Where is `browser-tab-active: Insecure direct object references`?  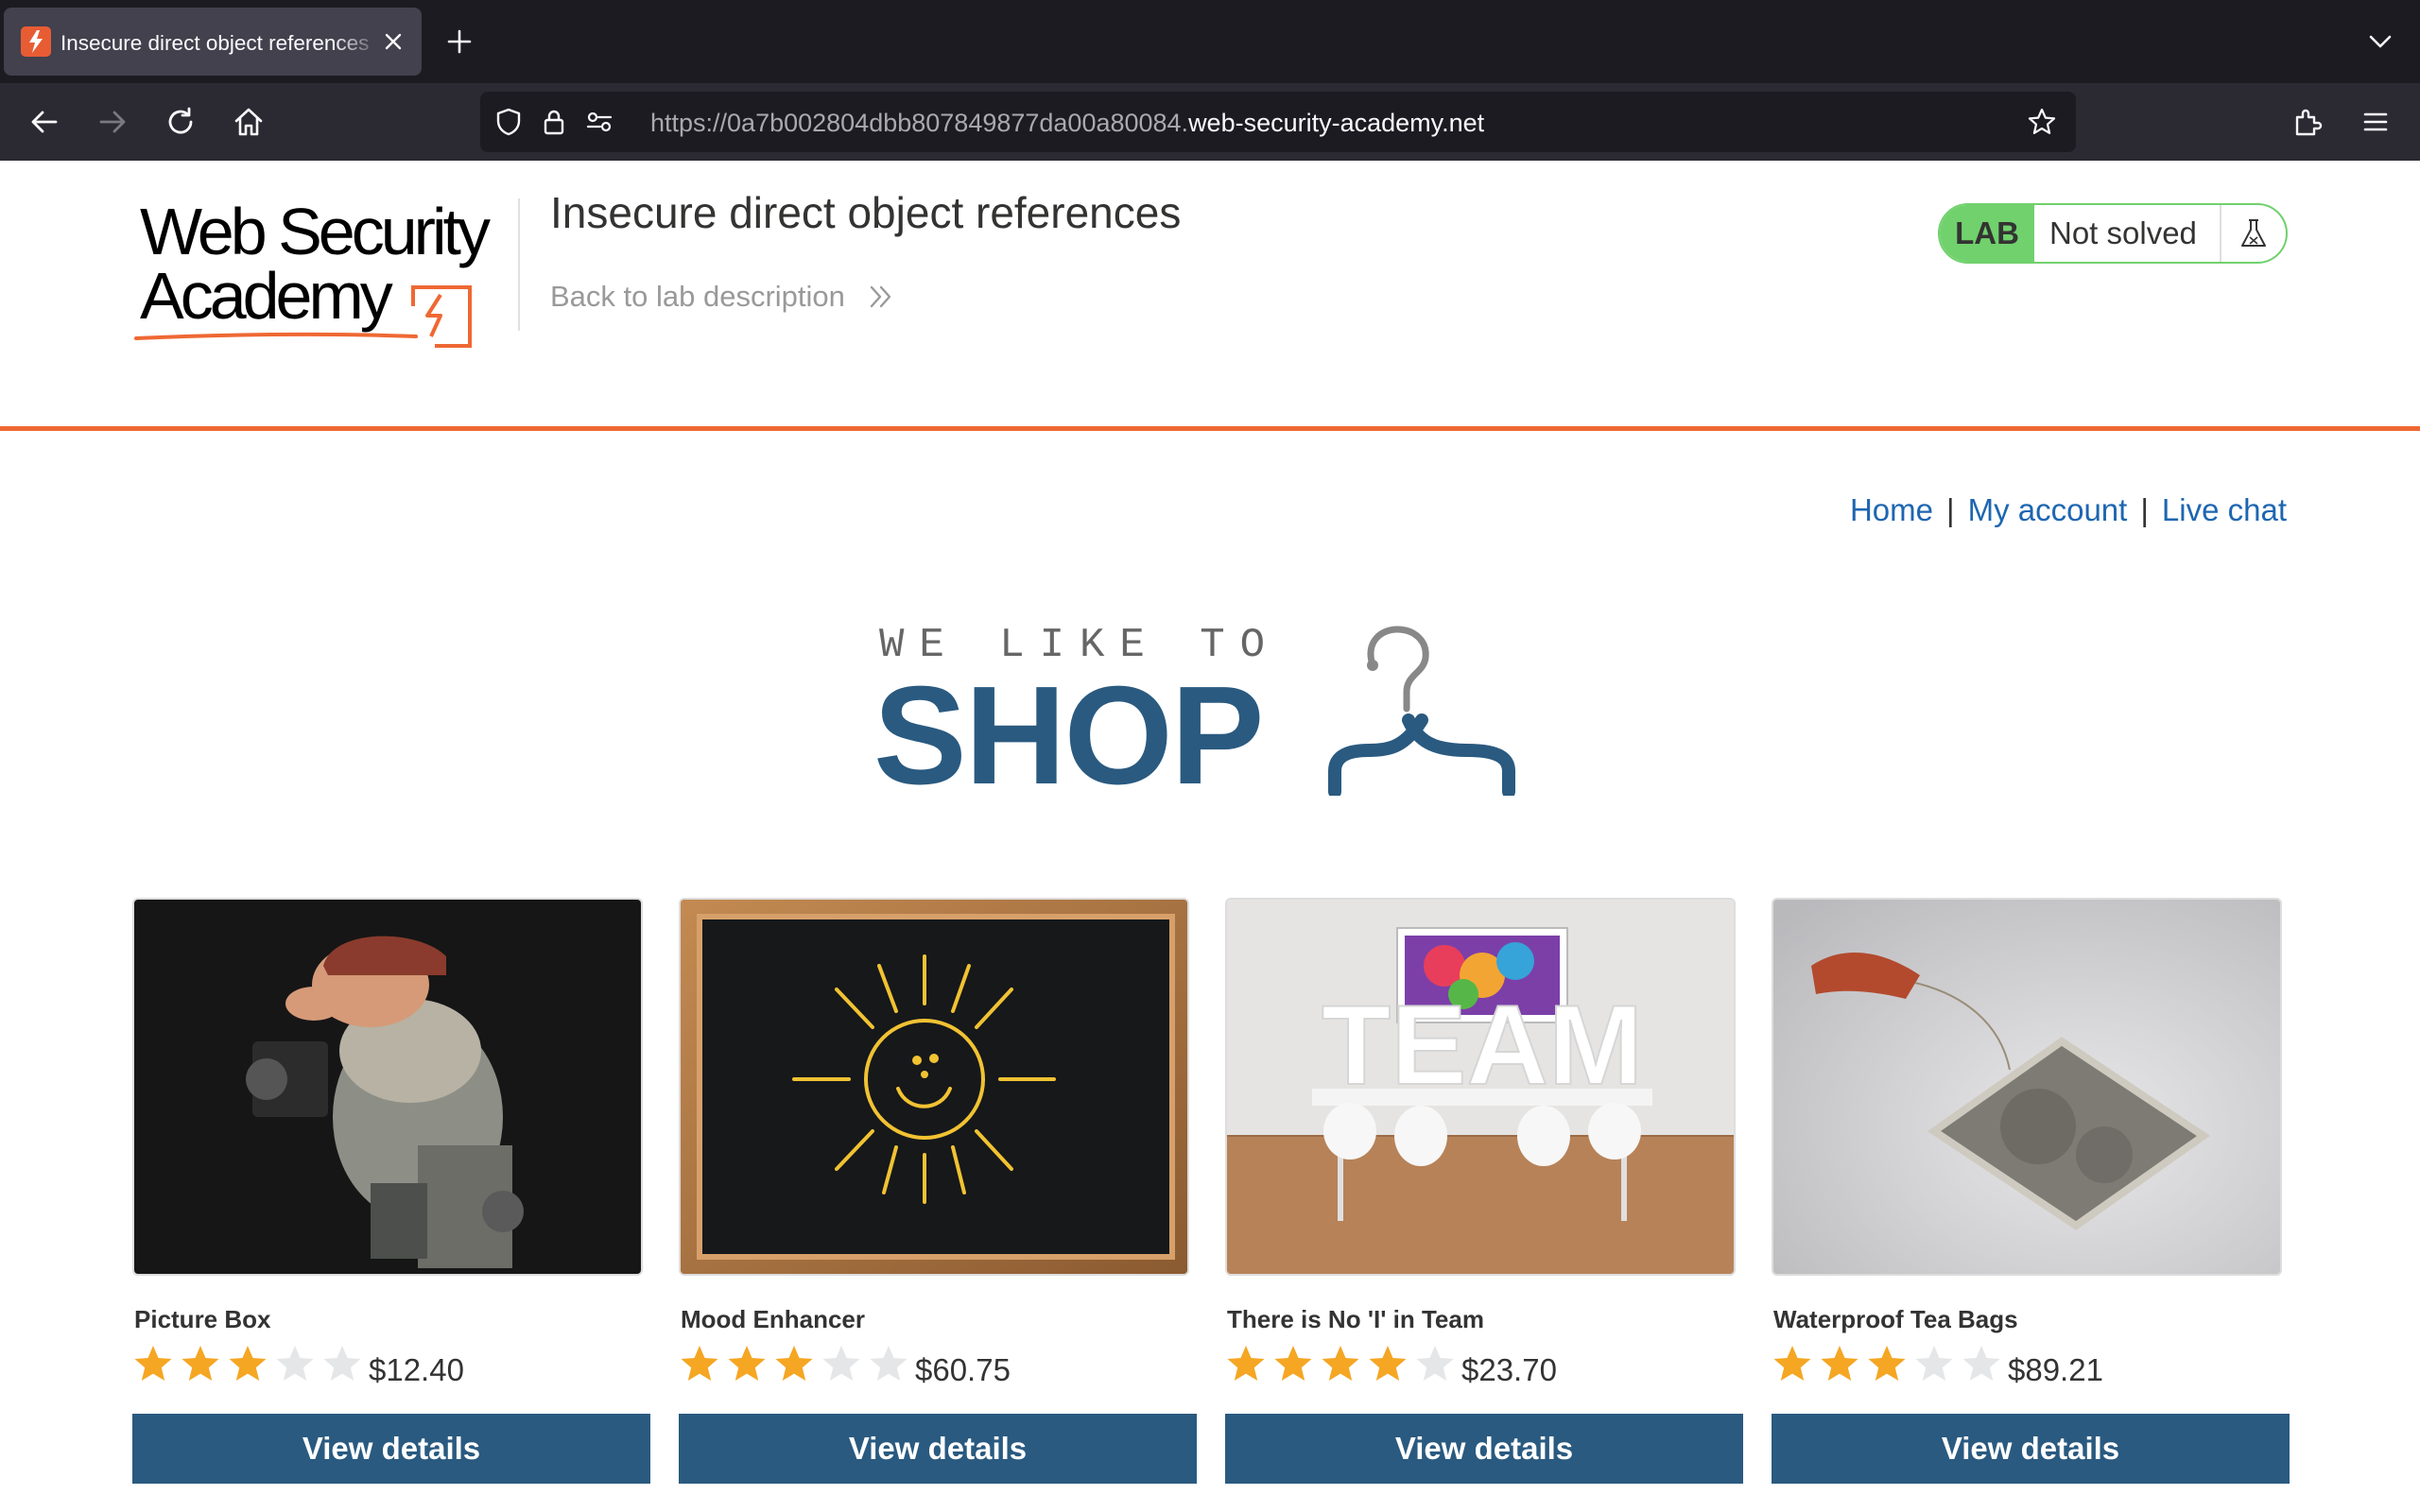
browser-tab-active: Insecure direct object references is located at coordinates (213, 42).